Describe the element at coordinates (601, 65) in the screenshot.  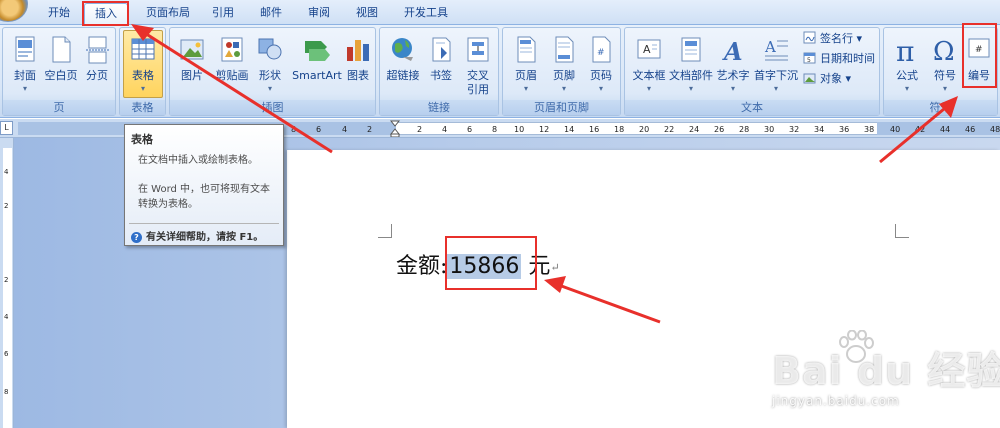
I see `page-number-button: # 页码 ▾` at that location.